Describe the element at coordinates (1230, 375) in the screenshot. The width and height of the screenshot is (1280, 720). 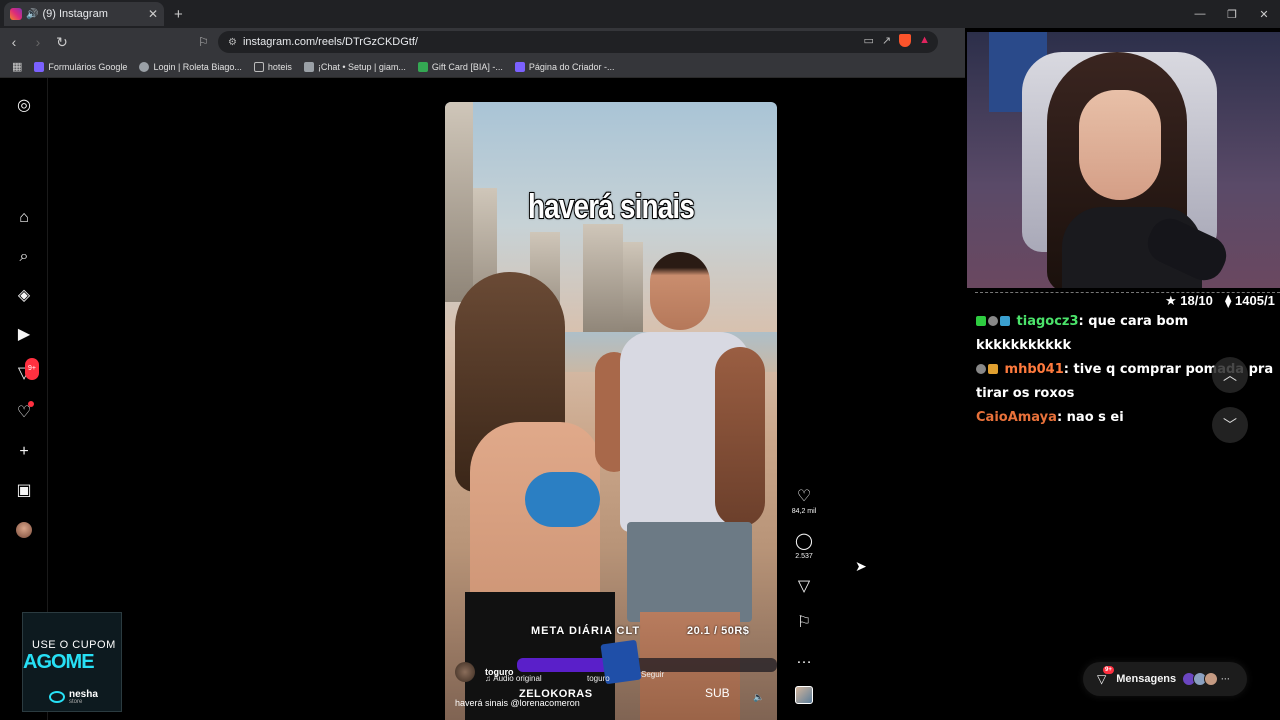
I see `previous-reel-button: ︿` at that location.